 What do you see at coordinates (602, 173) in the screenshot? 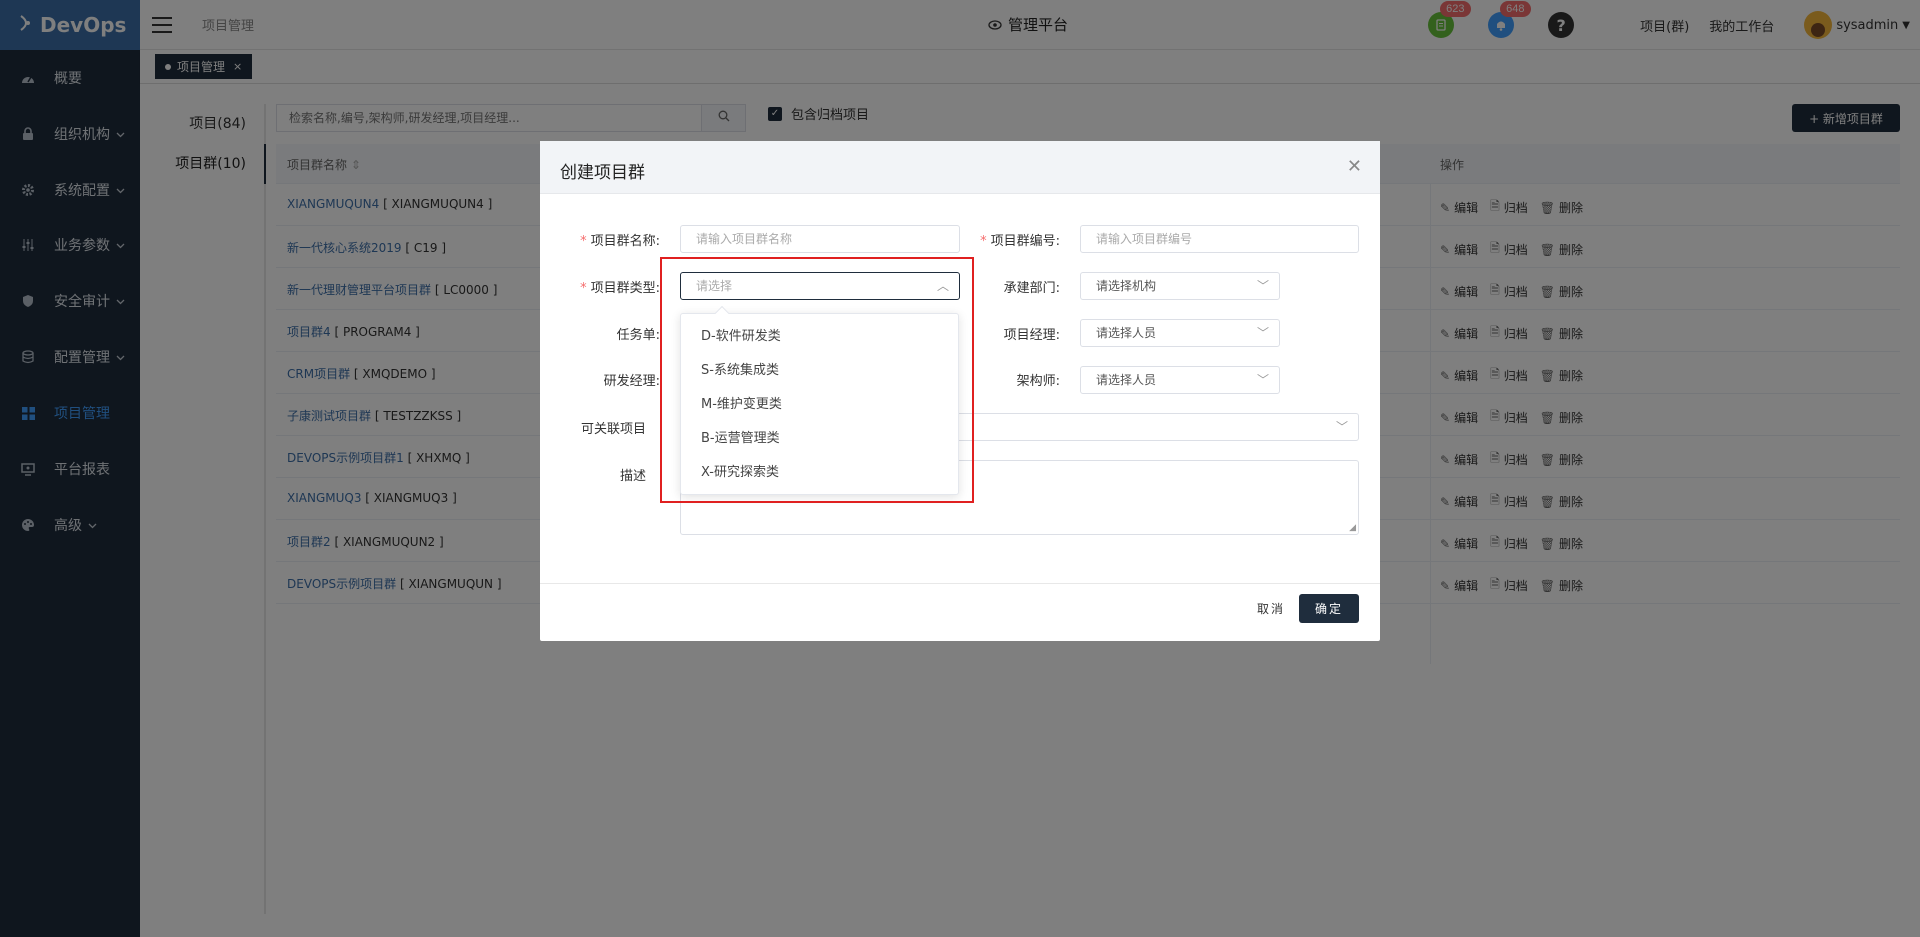
I see `dialog-title: 创建项目群` at bounding box center [602, 173].